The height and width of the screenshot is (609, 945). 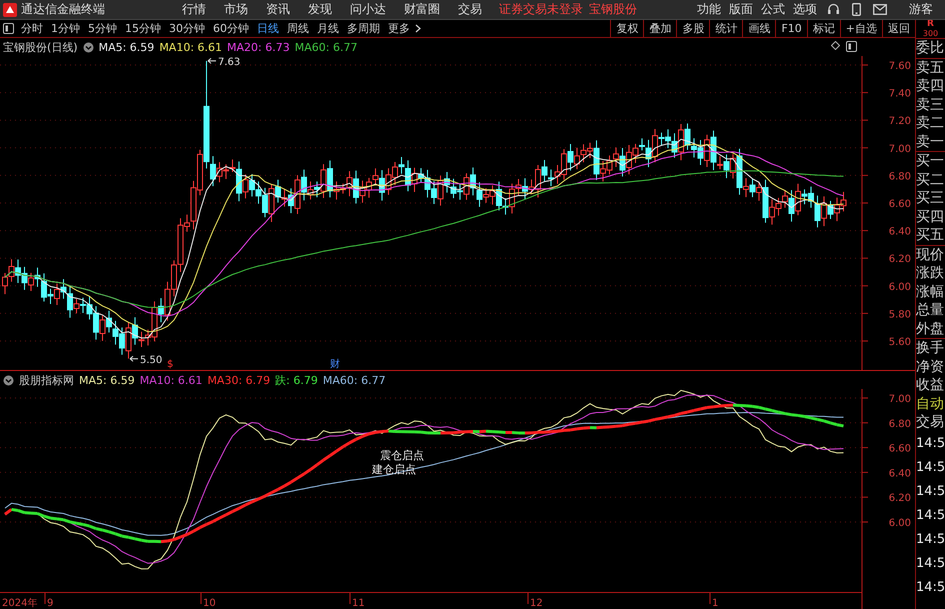 What do you see at coordinates (930, 255) in the screenshot?
I see `quote-label: 现价` at bounding box center [930, 255].